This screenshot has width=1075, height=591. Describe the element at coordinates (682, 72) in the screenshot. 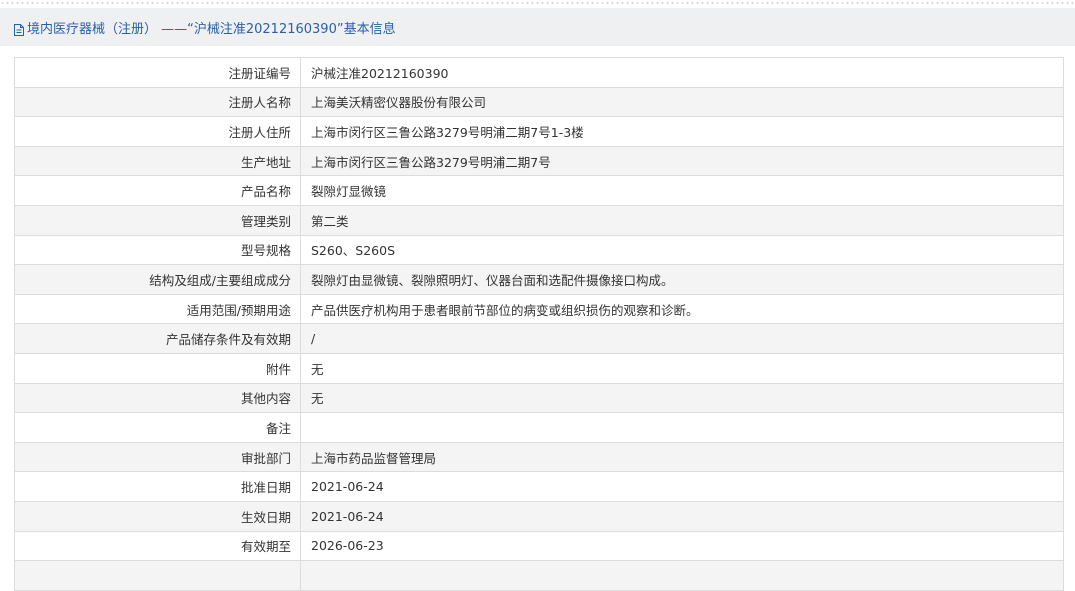

I see `row-value: 沪械注准20212160390` at that location.